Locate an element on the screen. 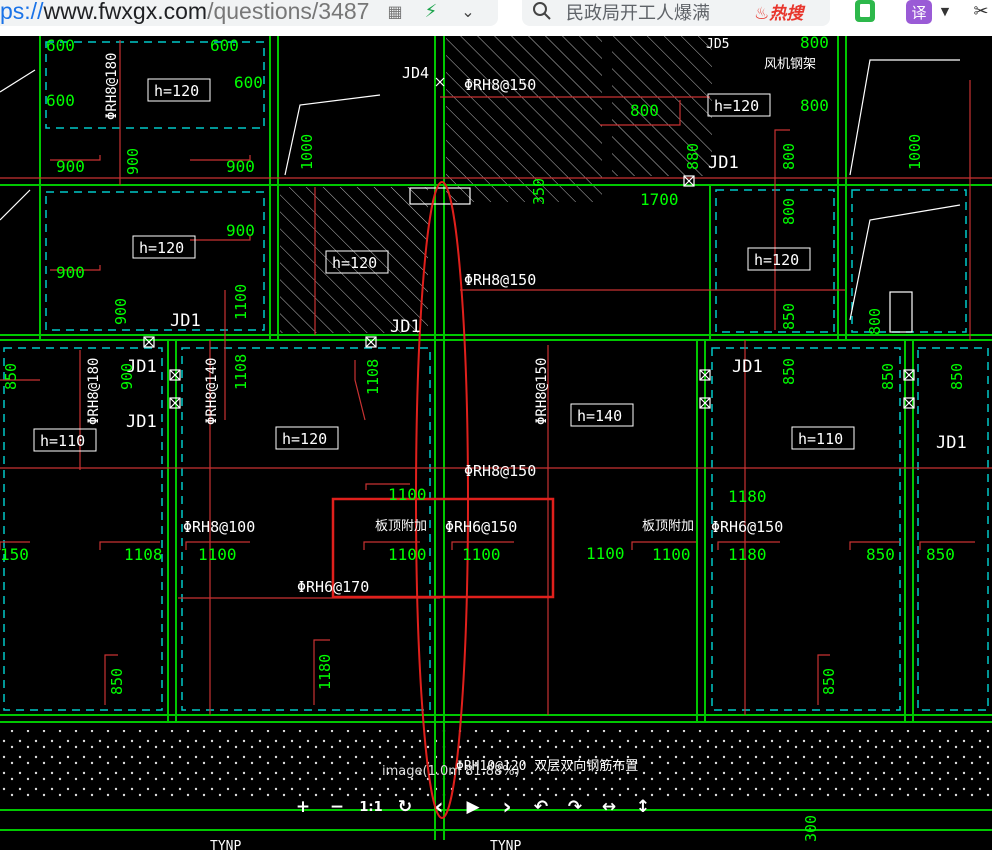  url-text: ps://www.fwxgx.com/questions/3487 is located at coordinates (184, 12).